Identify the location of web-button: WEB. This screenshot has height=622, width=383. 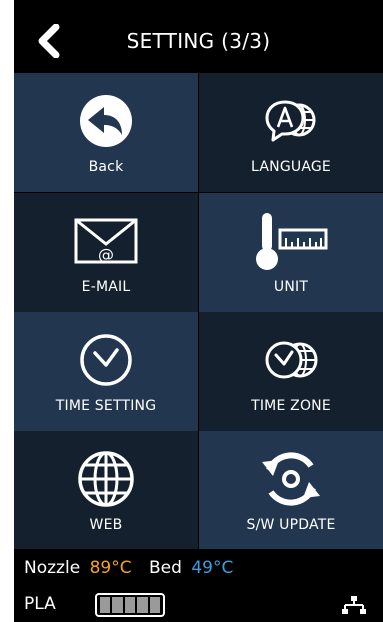
(106, 490).